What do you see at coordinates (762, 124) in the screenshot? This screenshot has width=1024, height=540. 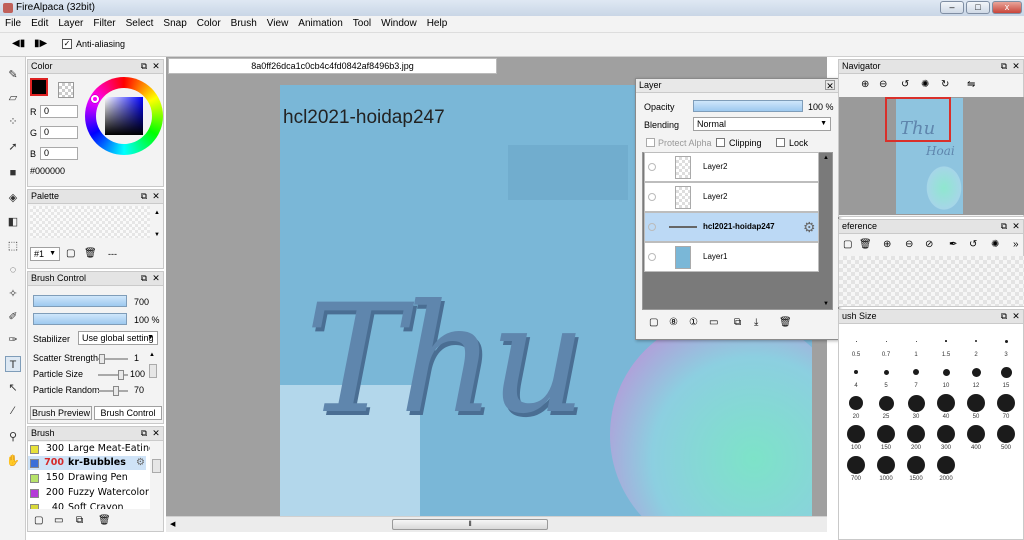 I see `blending-select: Normal ▼` at bounding box center [762, 124].